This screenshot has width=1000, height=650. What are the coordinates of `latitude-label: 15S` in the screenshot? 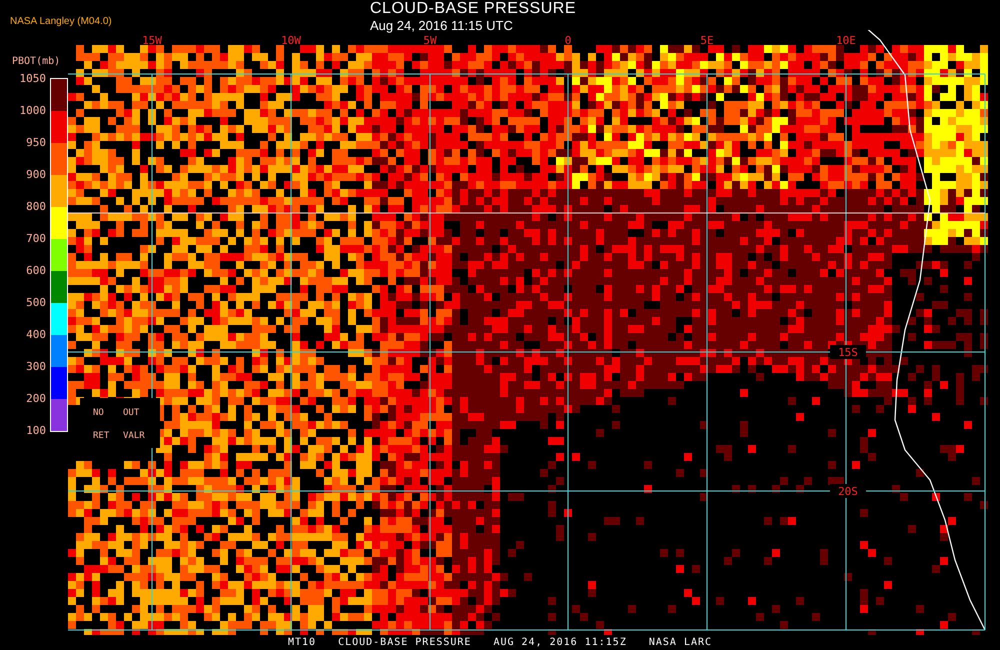 It's located at (848, 352).